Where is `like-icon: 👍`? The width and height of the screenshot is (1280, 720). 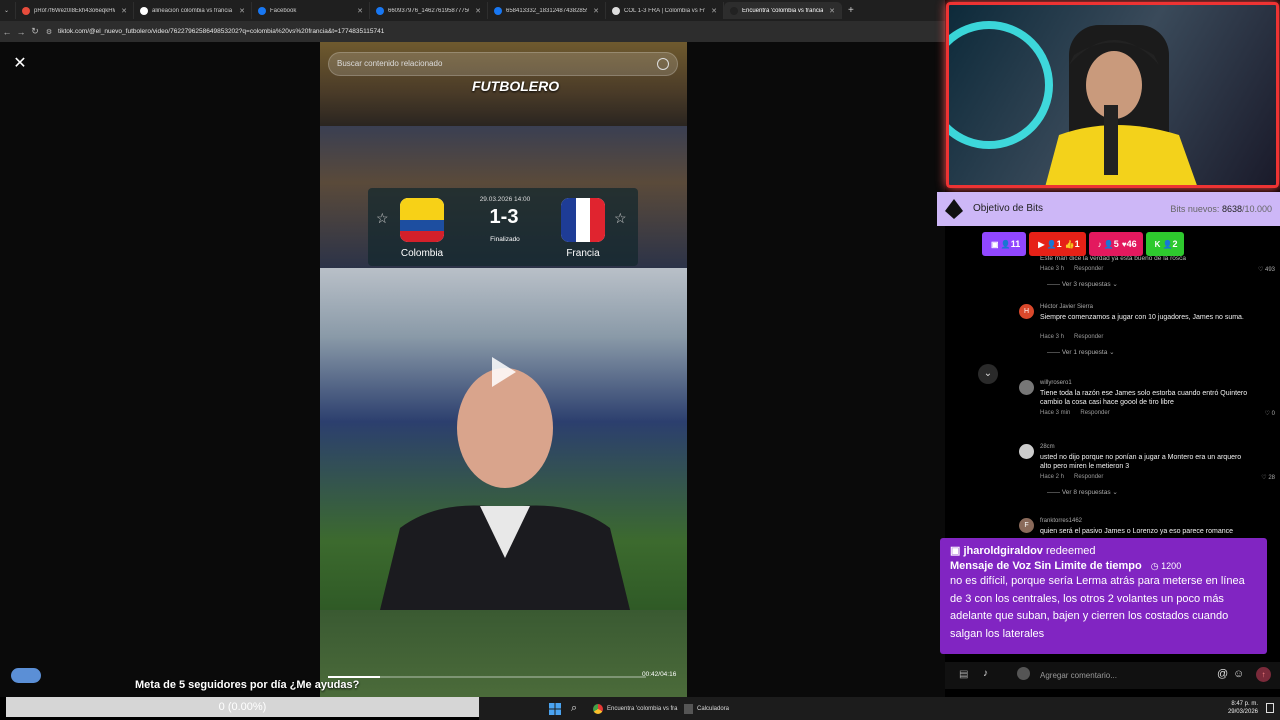
like-icon: 👍 is located at coordinates (1069, 244).